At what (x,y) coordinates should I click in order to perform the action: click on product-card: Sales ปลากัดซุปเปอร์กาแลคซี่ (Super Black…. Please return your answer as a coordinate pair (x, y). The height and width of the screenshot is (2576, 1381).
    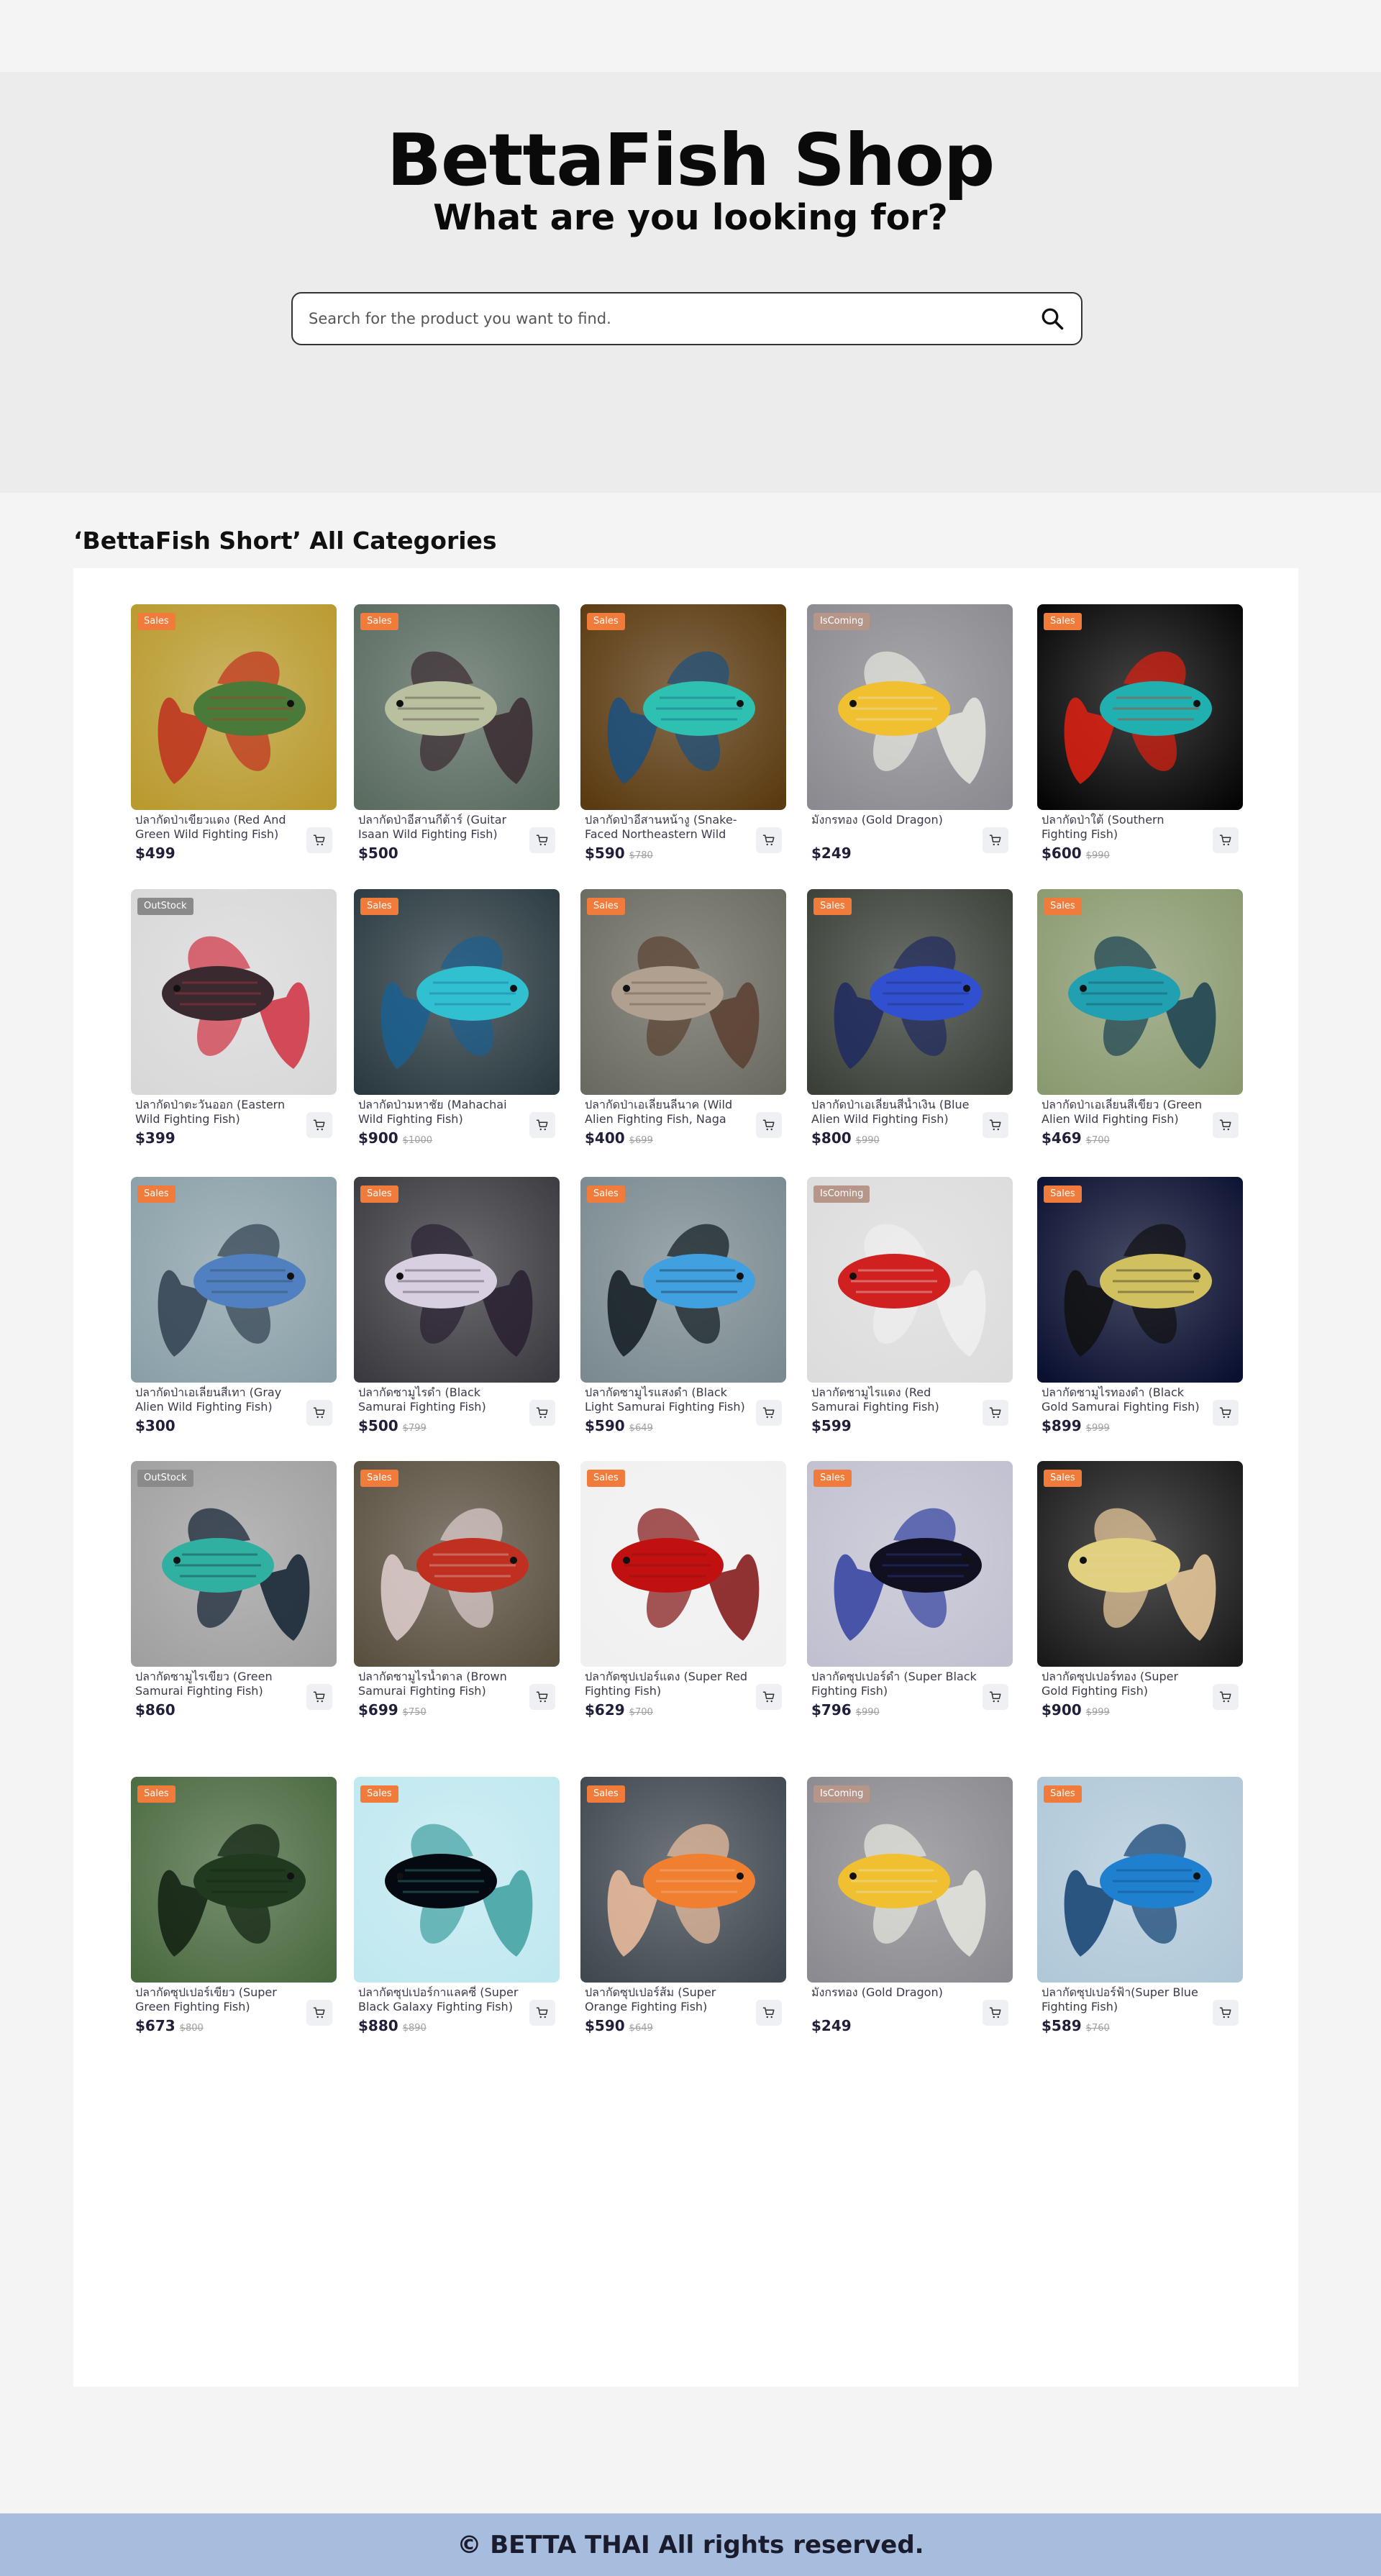
    Looking at the image, I should click on (457, 1914).